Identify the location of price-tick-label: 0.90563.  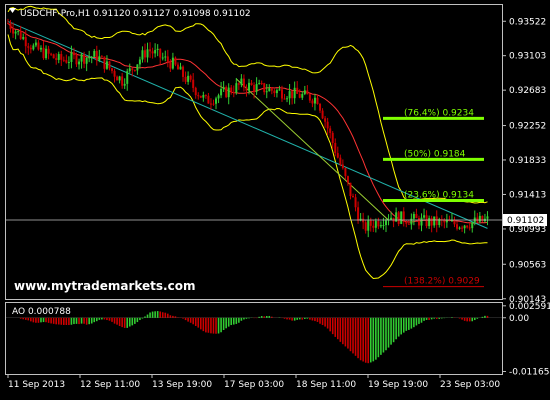
(527, 265).